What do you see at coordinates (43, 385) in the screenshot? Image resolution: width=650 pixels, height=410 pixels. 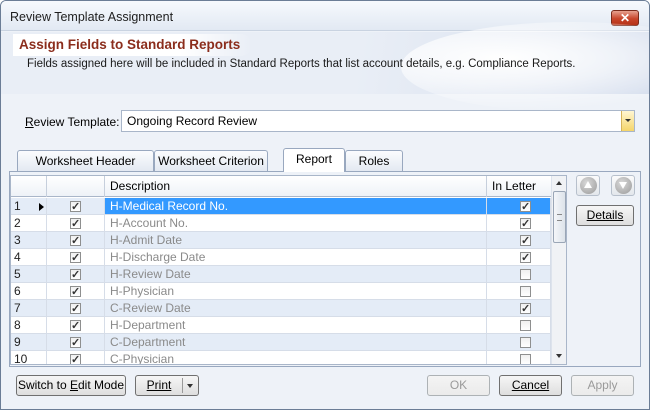 I see `switch-label-pre: Switch to` at bounding box center [43, 385].